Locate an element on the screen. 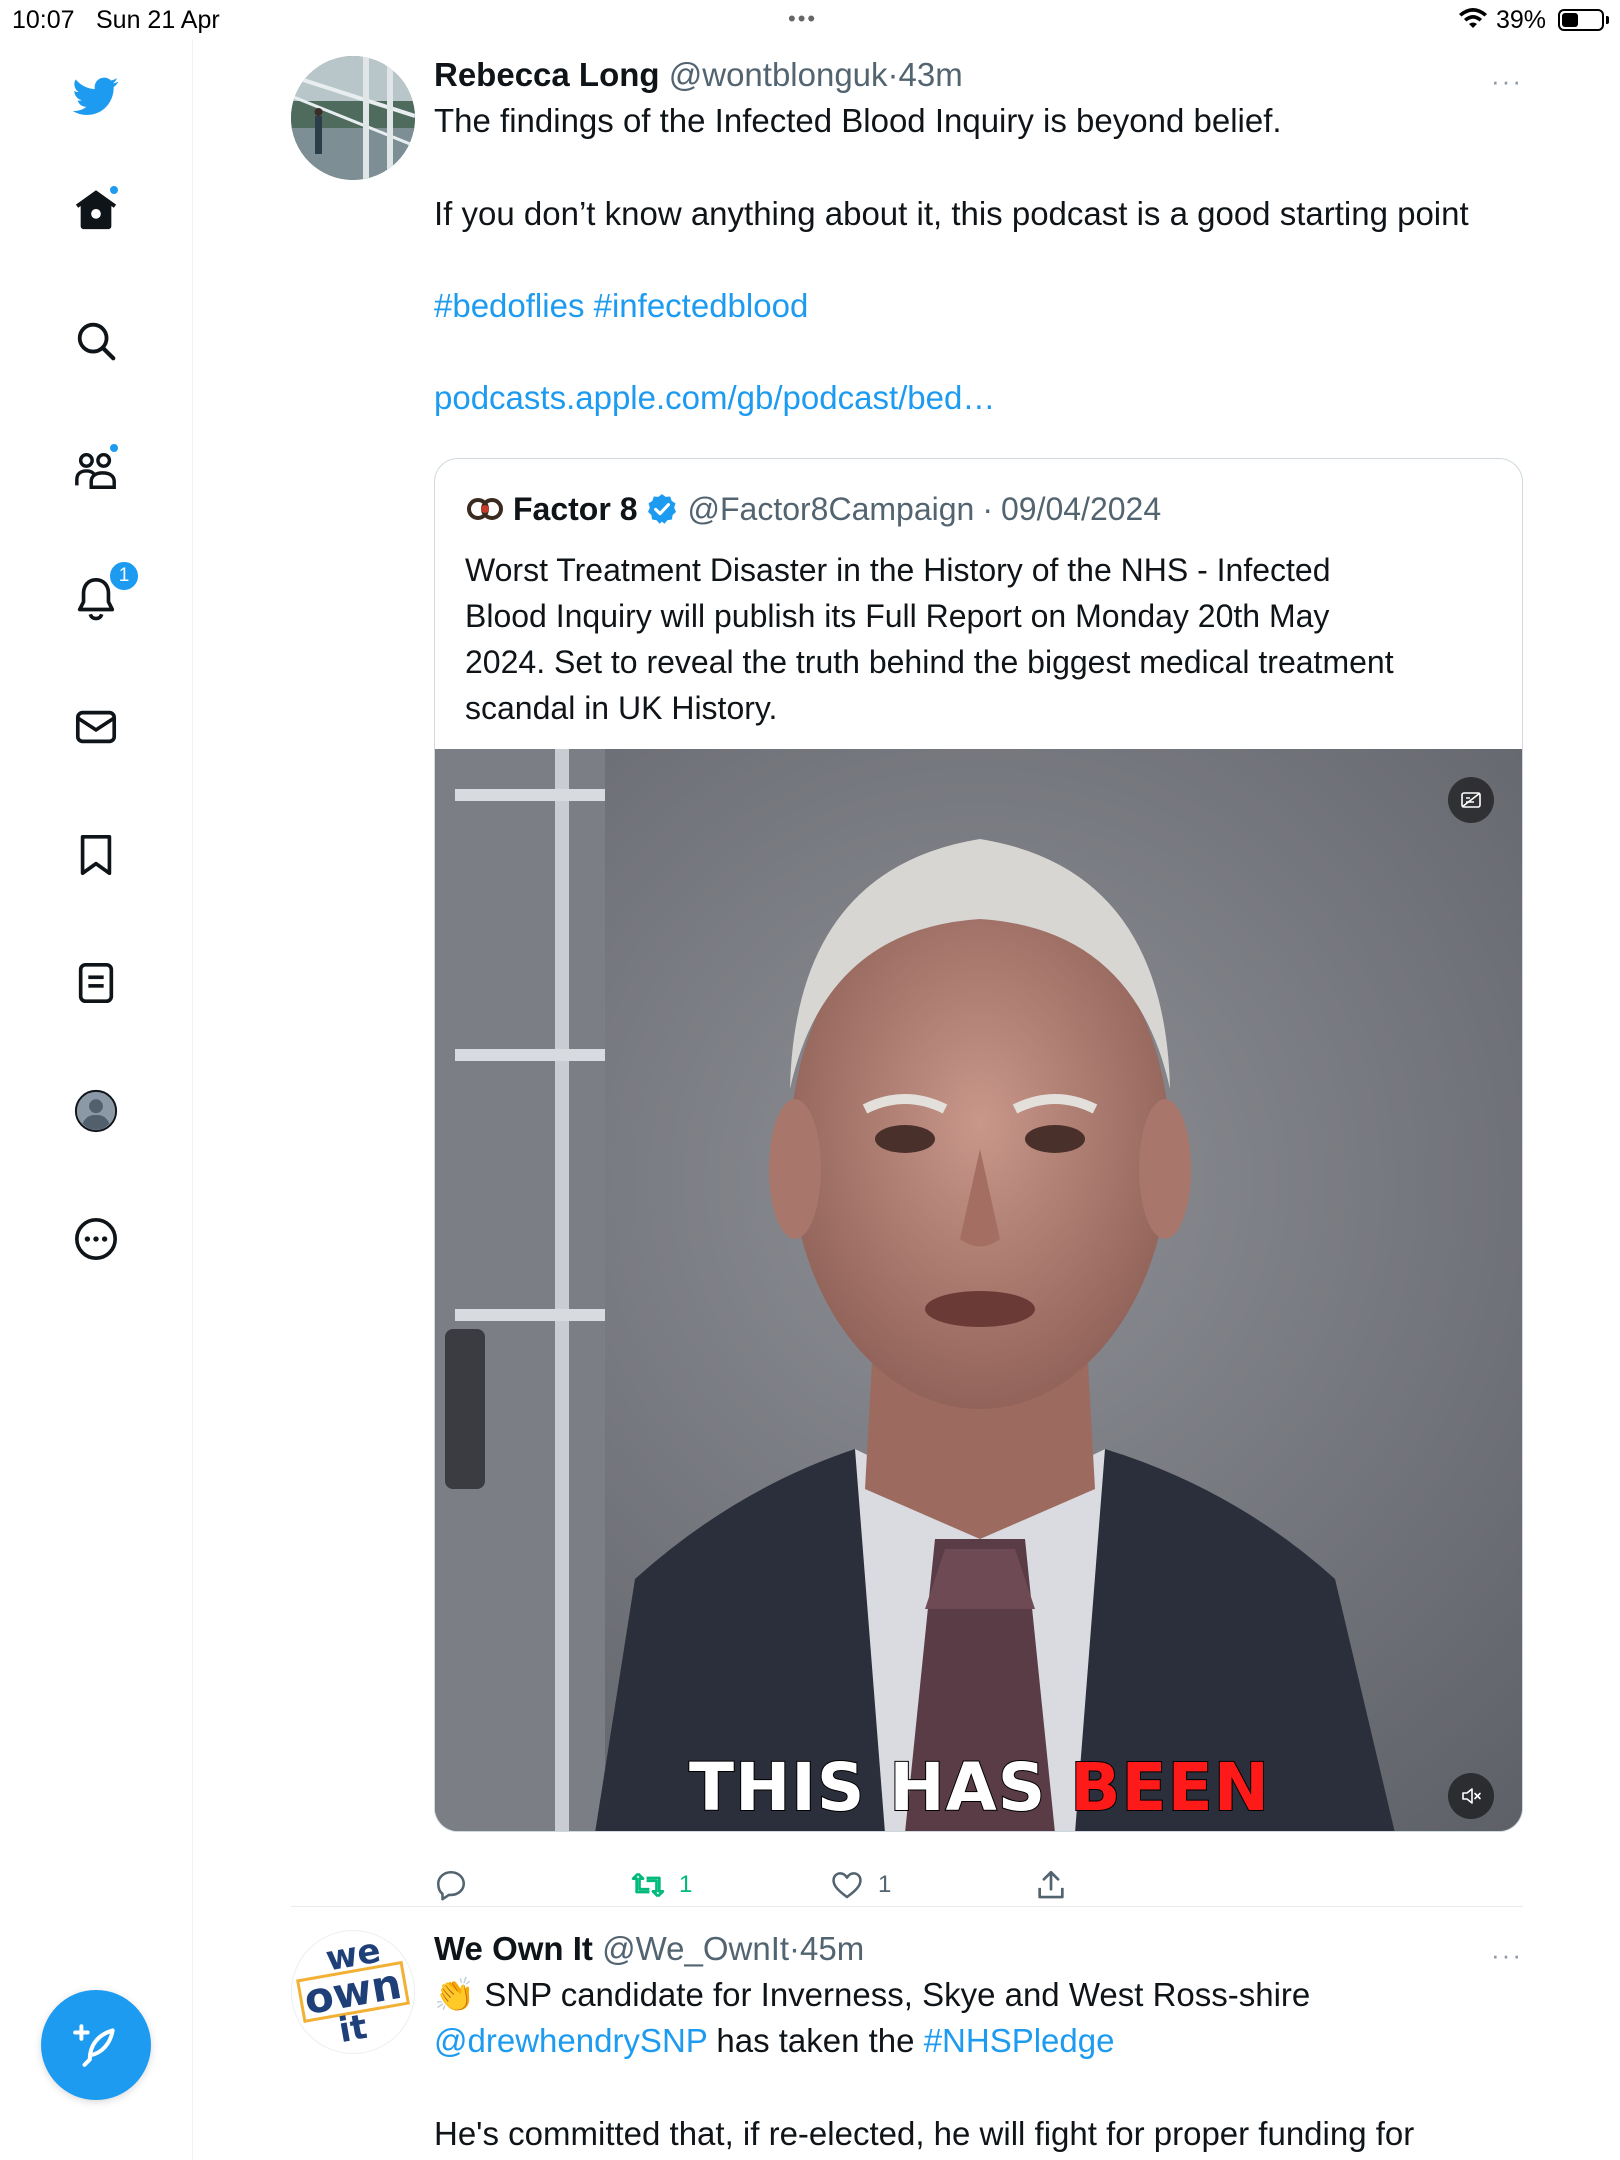  speaker-muted-icon is located at coordinates (1471, 1796).